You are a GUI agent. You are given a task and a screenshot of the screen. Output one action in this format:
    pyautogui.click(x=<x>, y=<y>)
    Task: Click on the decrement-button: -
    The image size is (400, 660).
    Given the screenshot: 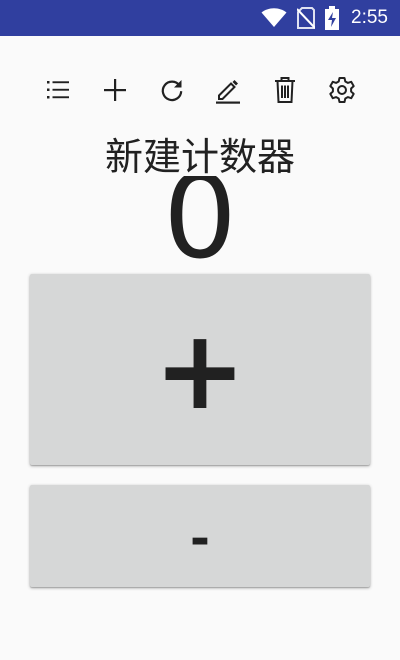 What is the action you would take?
    pyautogui.click(x=200, y=536)
    